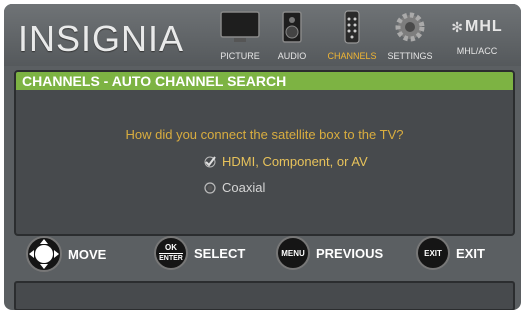 This screenshot has width=525, height=314. Describe the element at coordinates (101, 38) in the screenshot. I see `brand-logo: INSIGNIA` at that location.